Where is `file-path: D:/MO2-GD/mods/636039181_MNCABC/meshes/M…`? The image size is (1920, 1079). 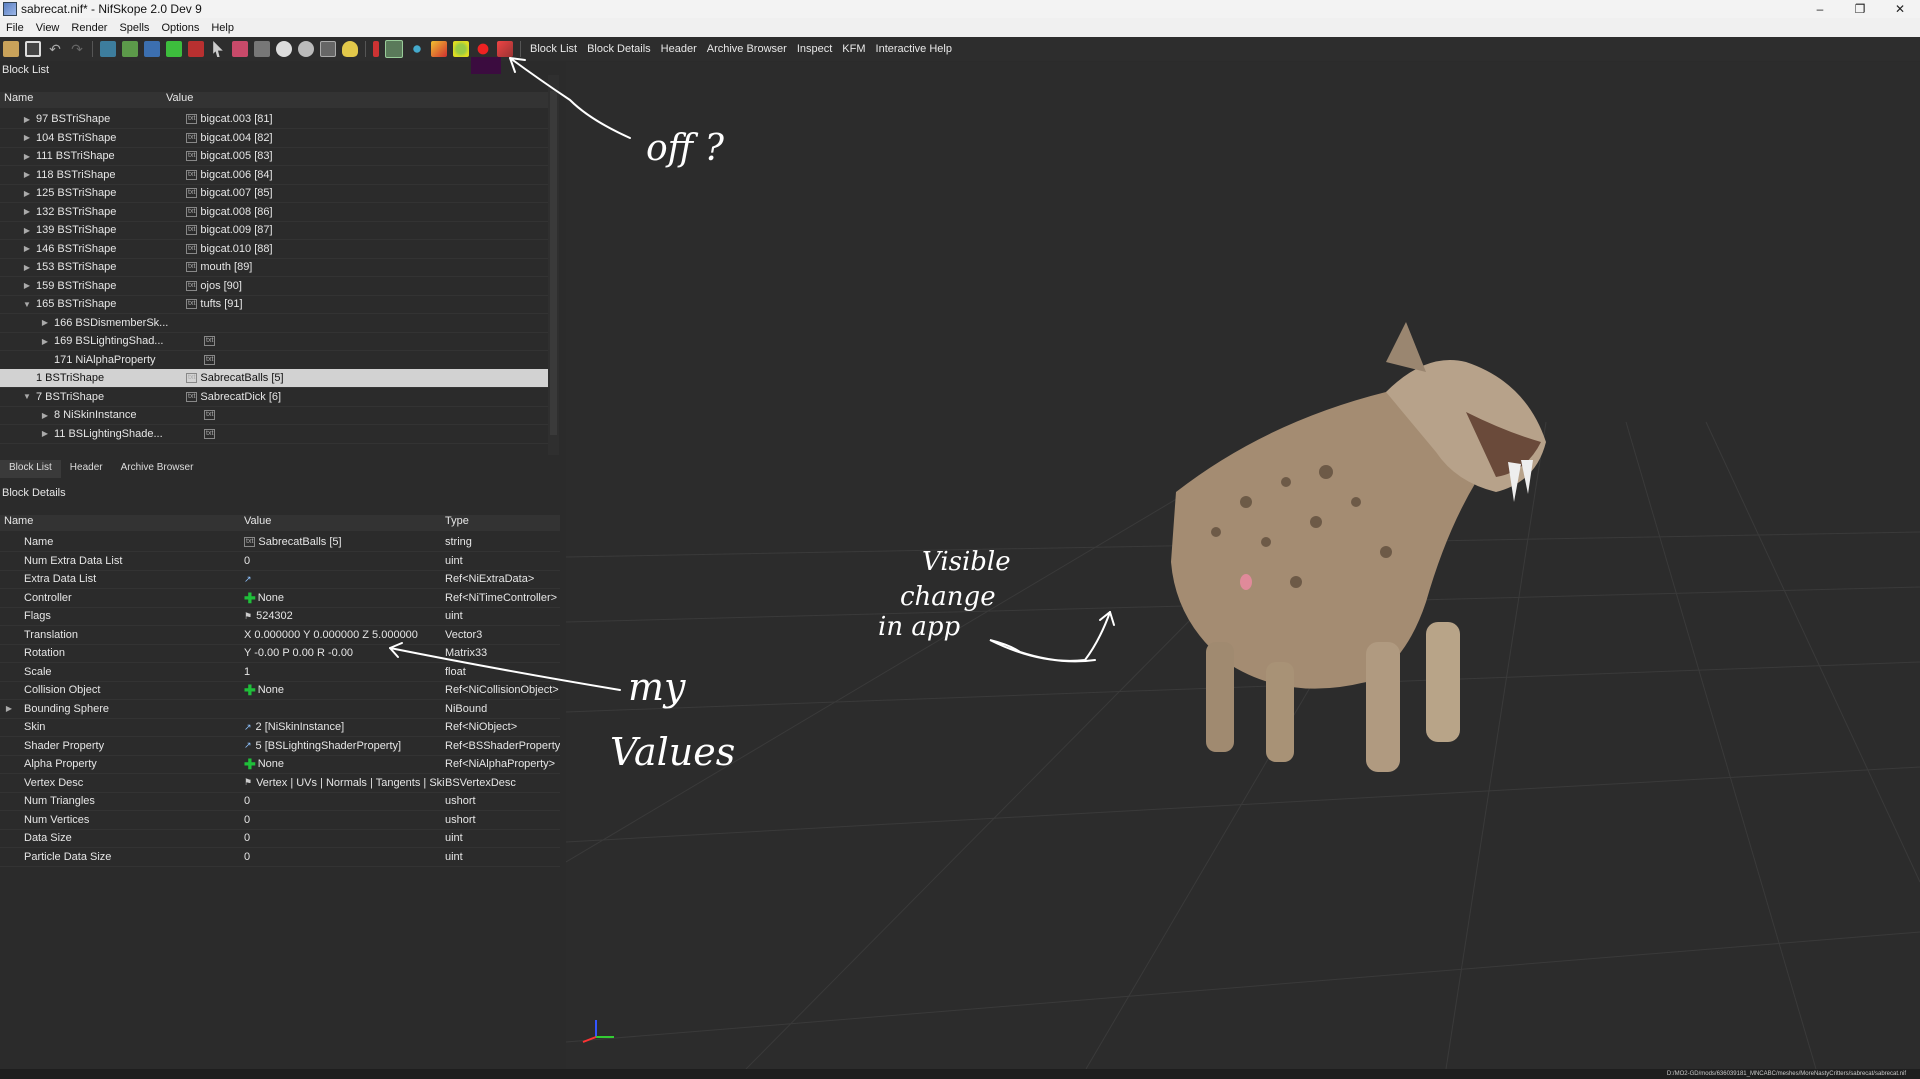 file-path: D:/MO2-GD/mods/636039181_MNCABC/meshes/M… is located at coordinates (1786, 1074).